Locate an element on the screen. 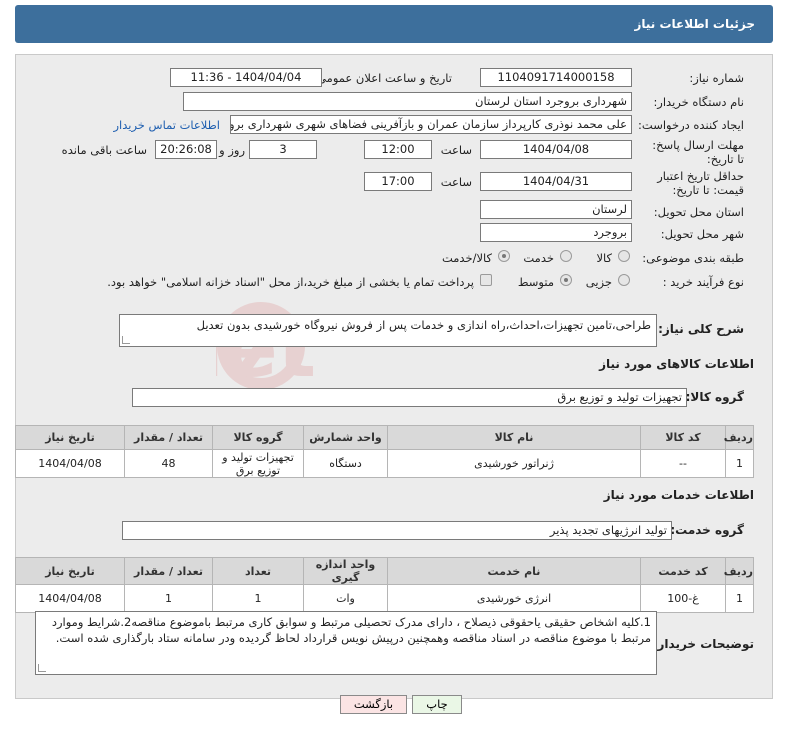 The height and width of the screenshot is (731, 788). buyer-notes-label: توضیحات خریدار: is located at coordinates (703, 644).